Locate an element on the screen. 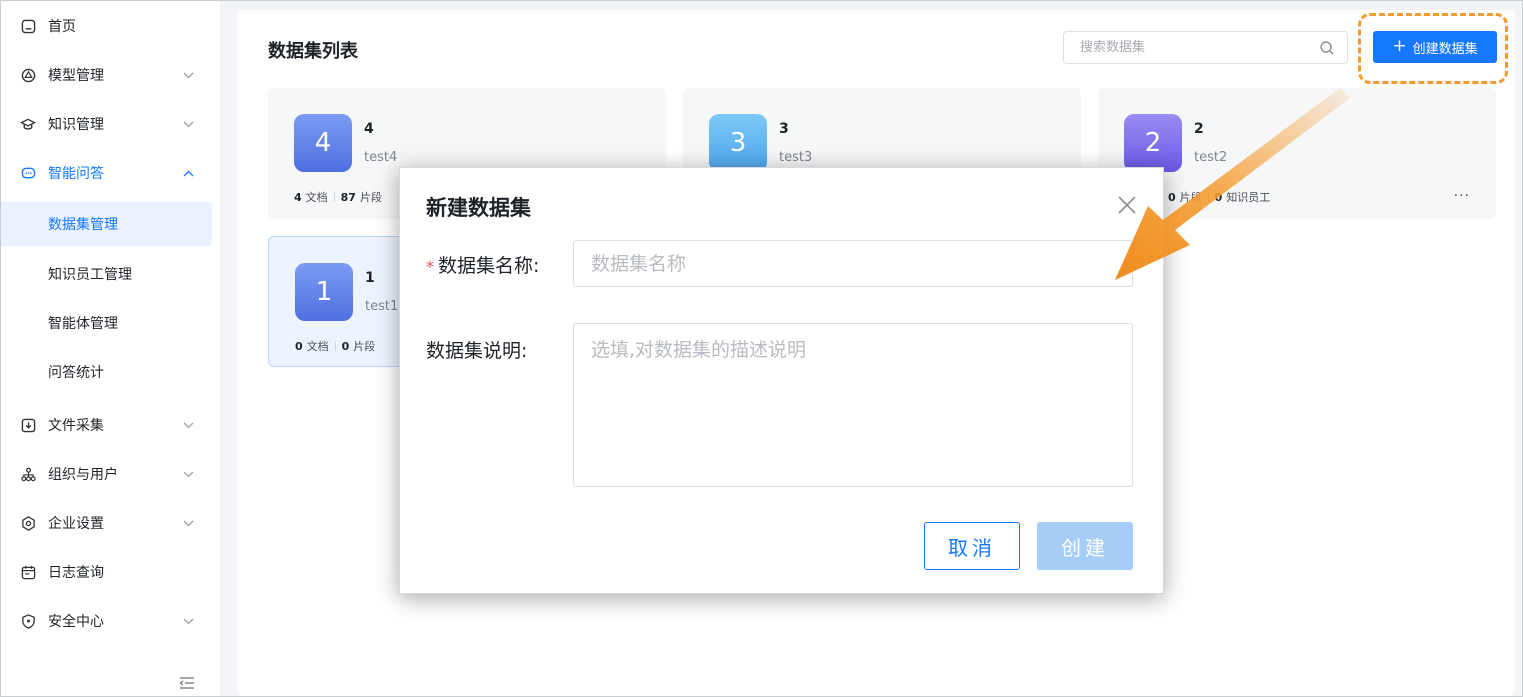 This screenshot has height=697, width=1523. chevron-up-icon is located at coordinates (188, 173).